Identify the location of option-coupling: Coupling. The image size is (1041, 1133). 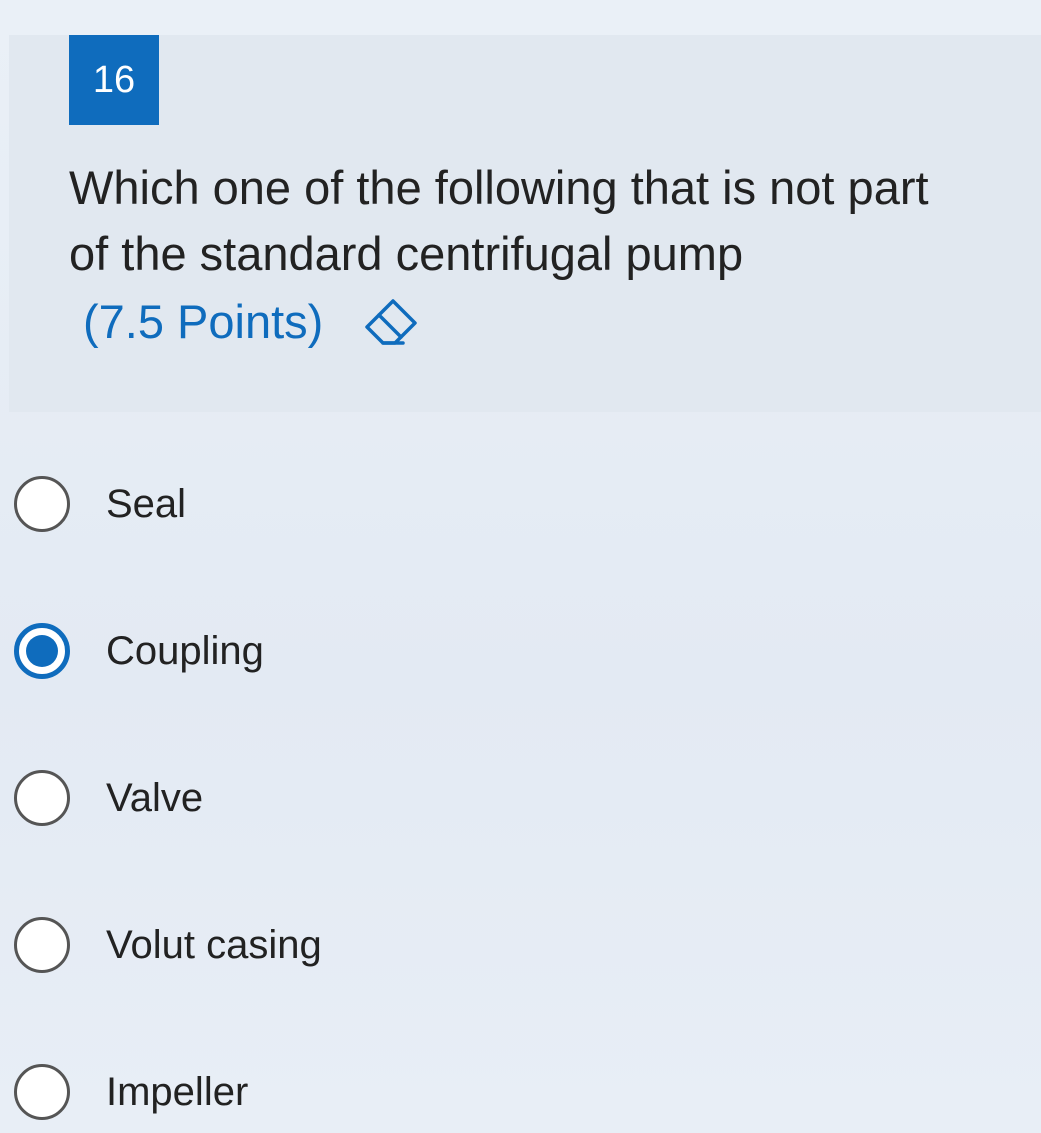
(139, 651).